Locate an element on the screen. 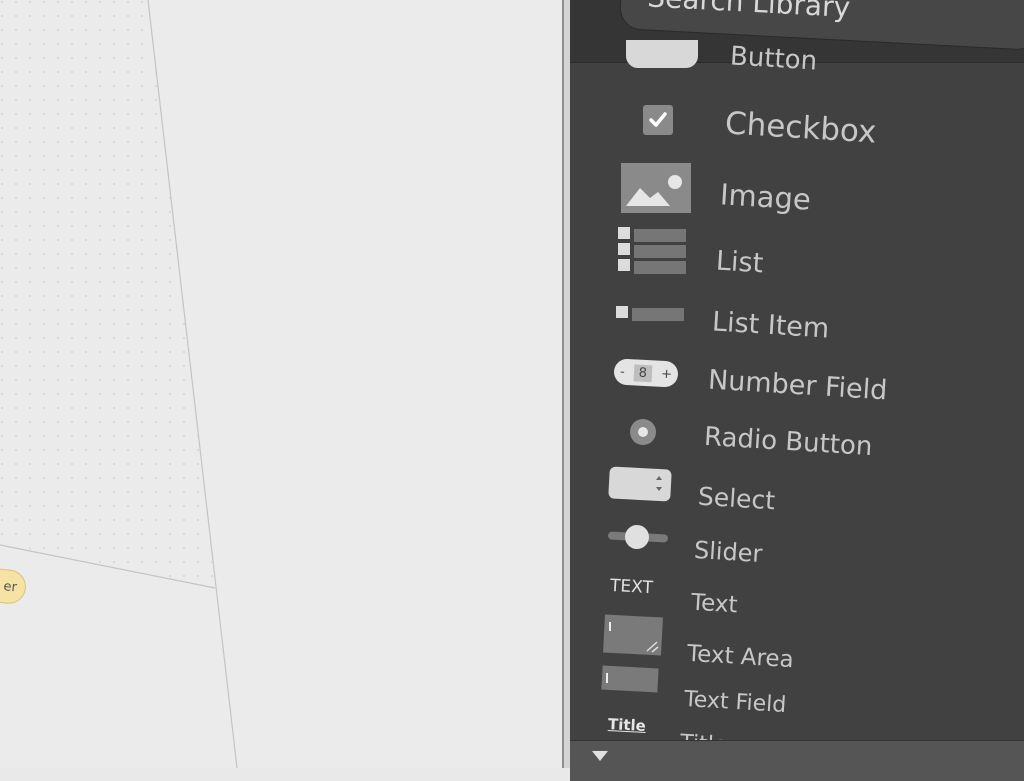 The height and width of the screenshot is (781, 1024). library-item-number-field: - 8 + Number Field is located at coordinates (797, 383).